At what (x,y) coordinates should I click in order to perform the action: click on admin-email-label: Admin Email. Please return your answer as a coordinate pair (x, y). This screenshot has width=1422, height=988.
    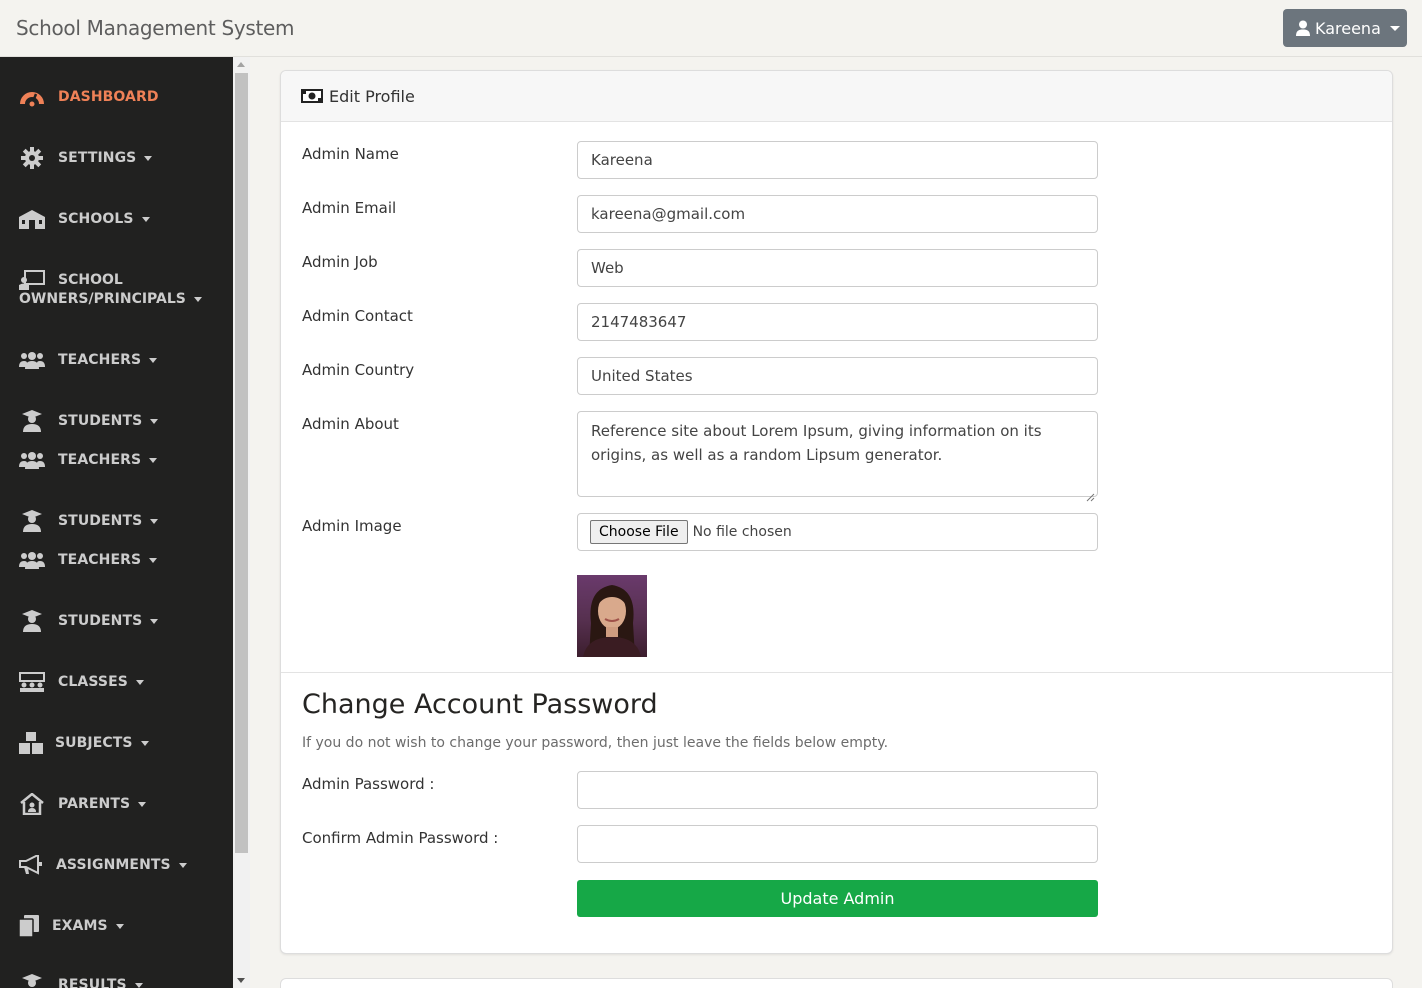
    Looking at the image, I should click on (349, 208).